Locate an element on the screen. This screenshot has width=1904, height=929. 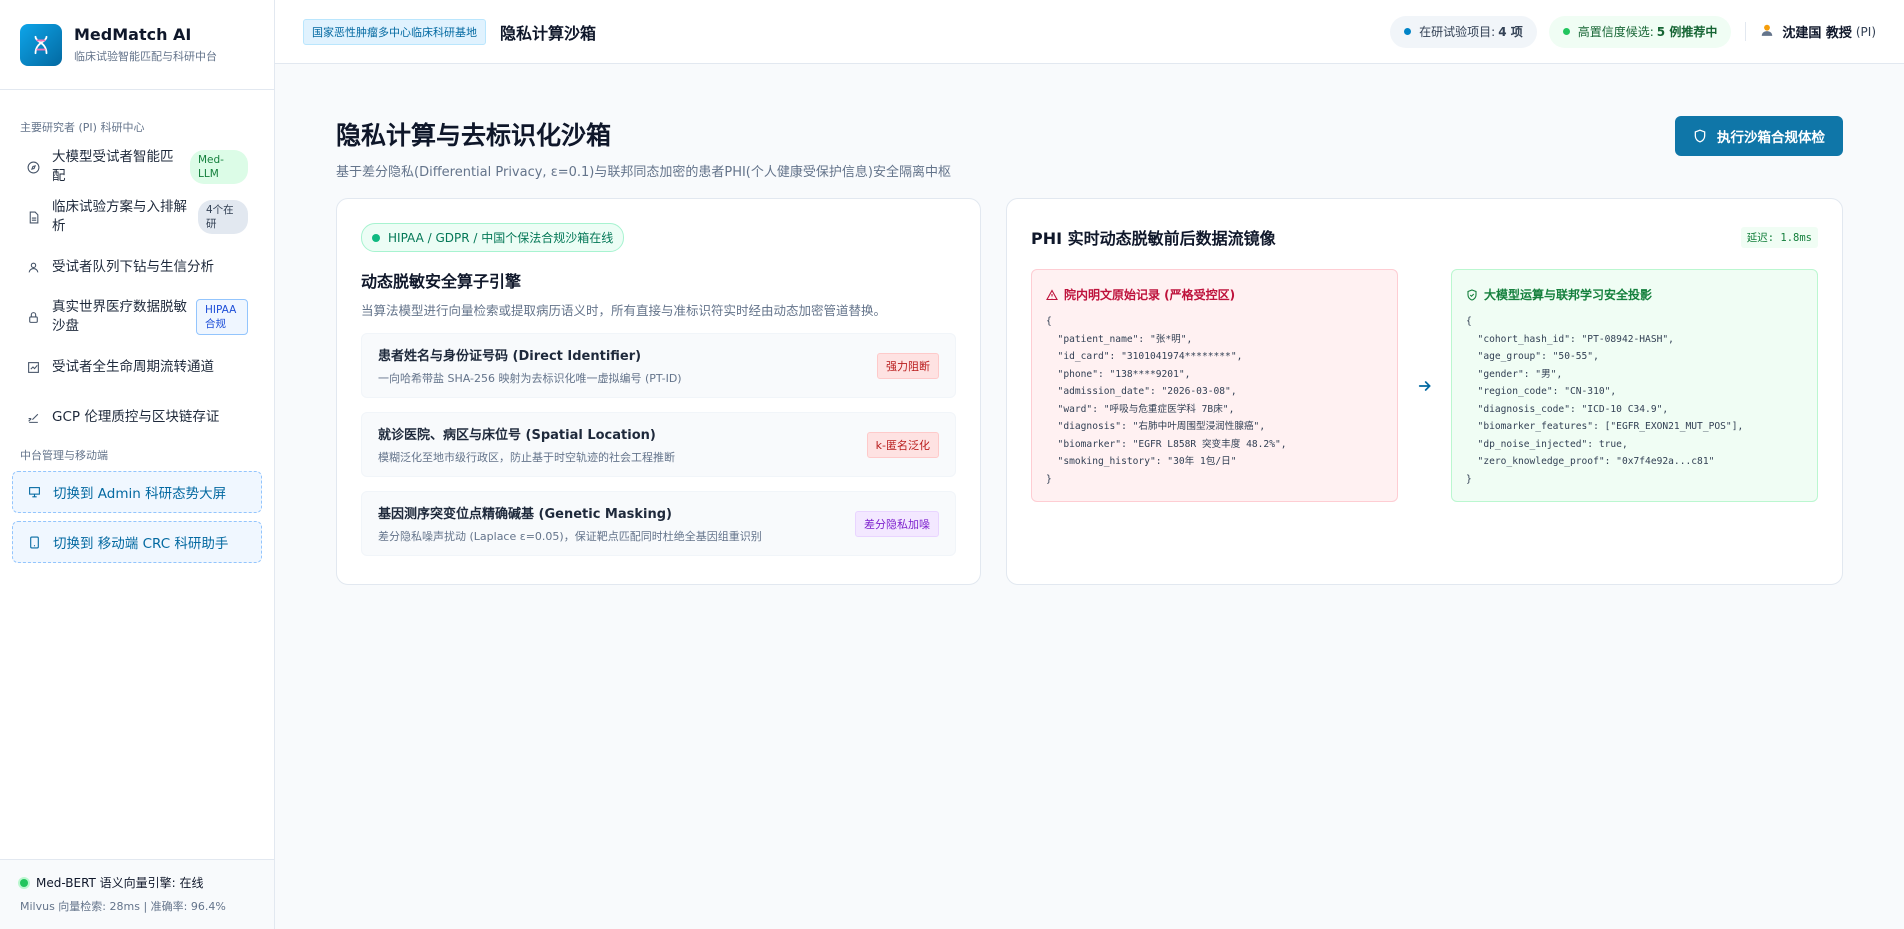
brand-subtitle: 临床试验智能匹配与科研中台 is located at coordinates (145, 56).